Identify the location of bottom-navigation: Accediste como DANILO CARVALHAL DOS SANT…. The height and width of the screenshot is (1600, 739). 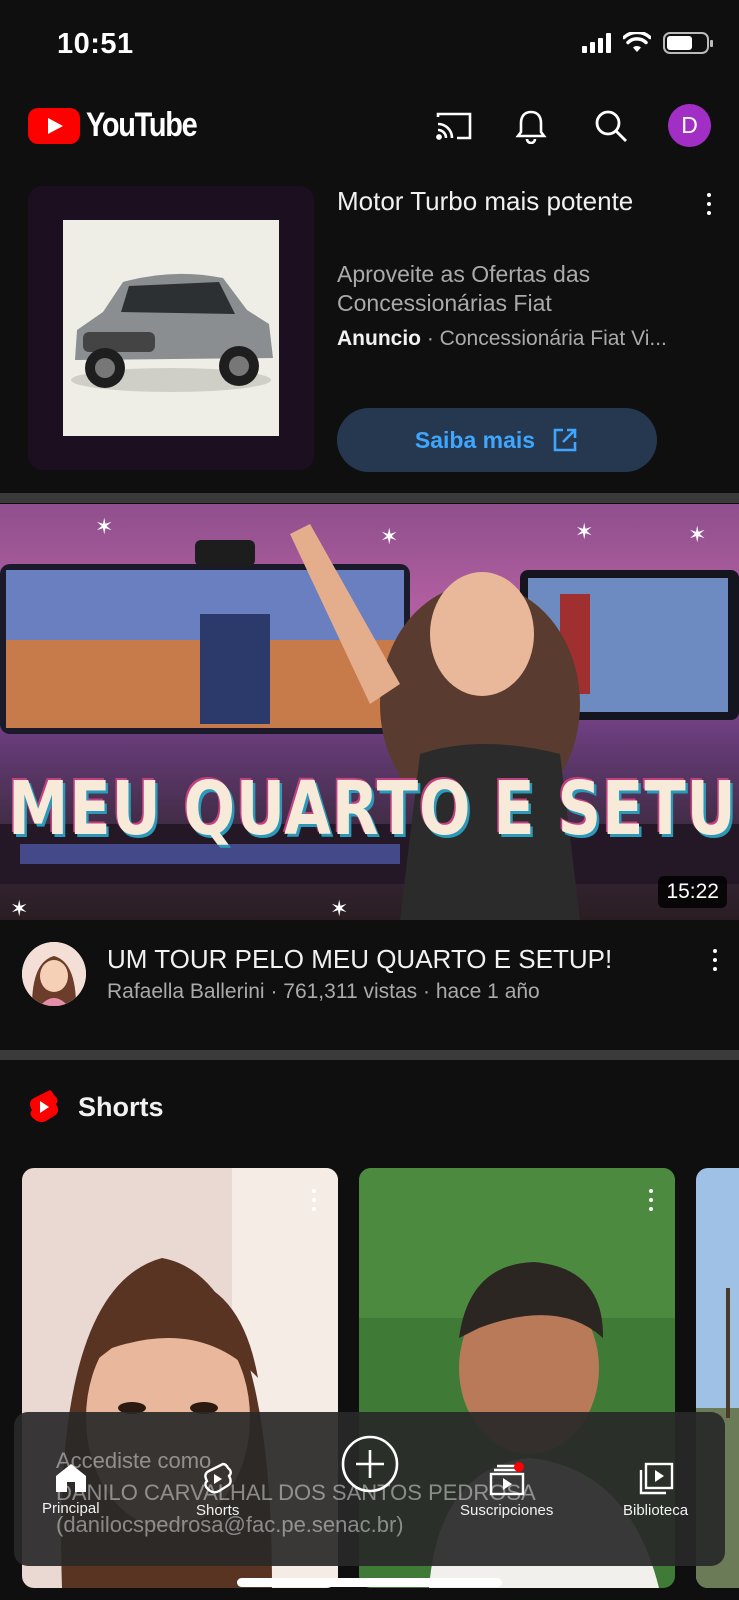
(369, 1489).